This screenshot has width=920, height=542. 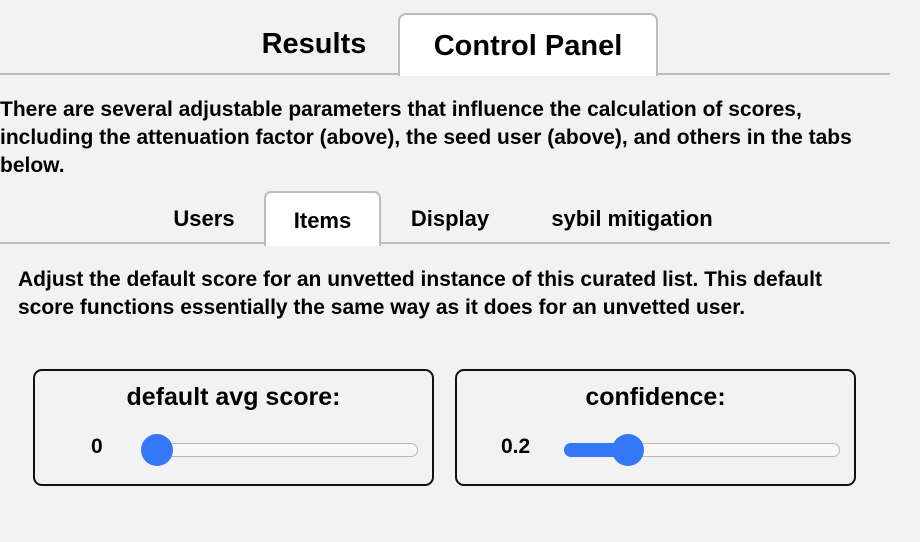 I want to click on tab-results: Results, so click(x=314, y=44).